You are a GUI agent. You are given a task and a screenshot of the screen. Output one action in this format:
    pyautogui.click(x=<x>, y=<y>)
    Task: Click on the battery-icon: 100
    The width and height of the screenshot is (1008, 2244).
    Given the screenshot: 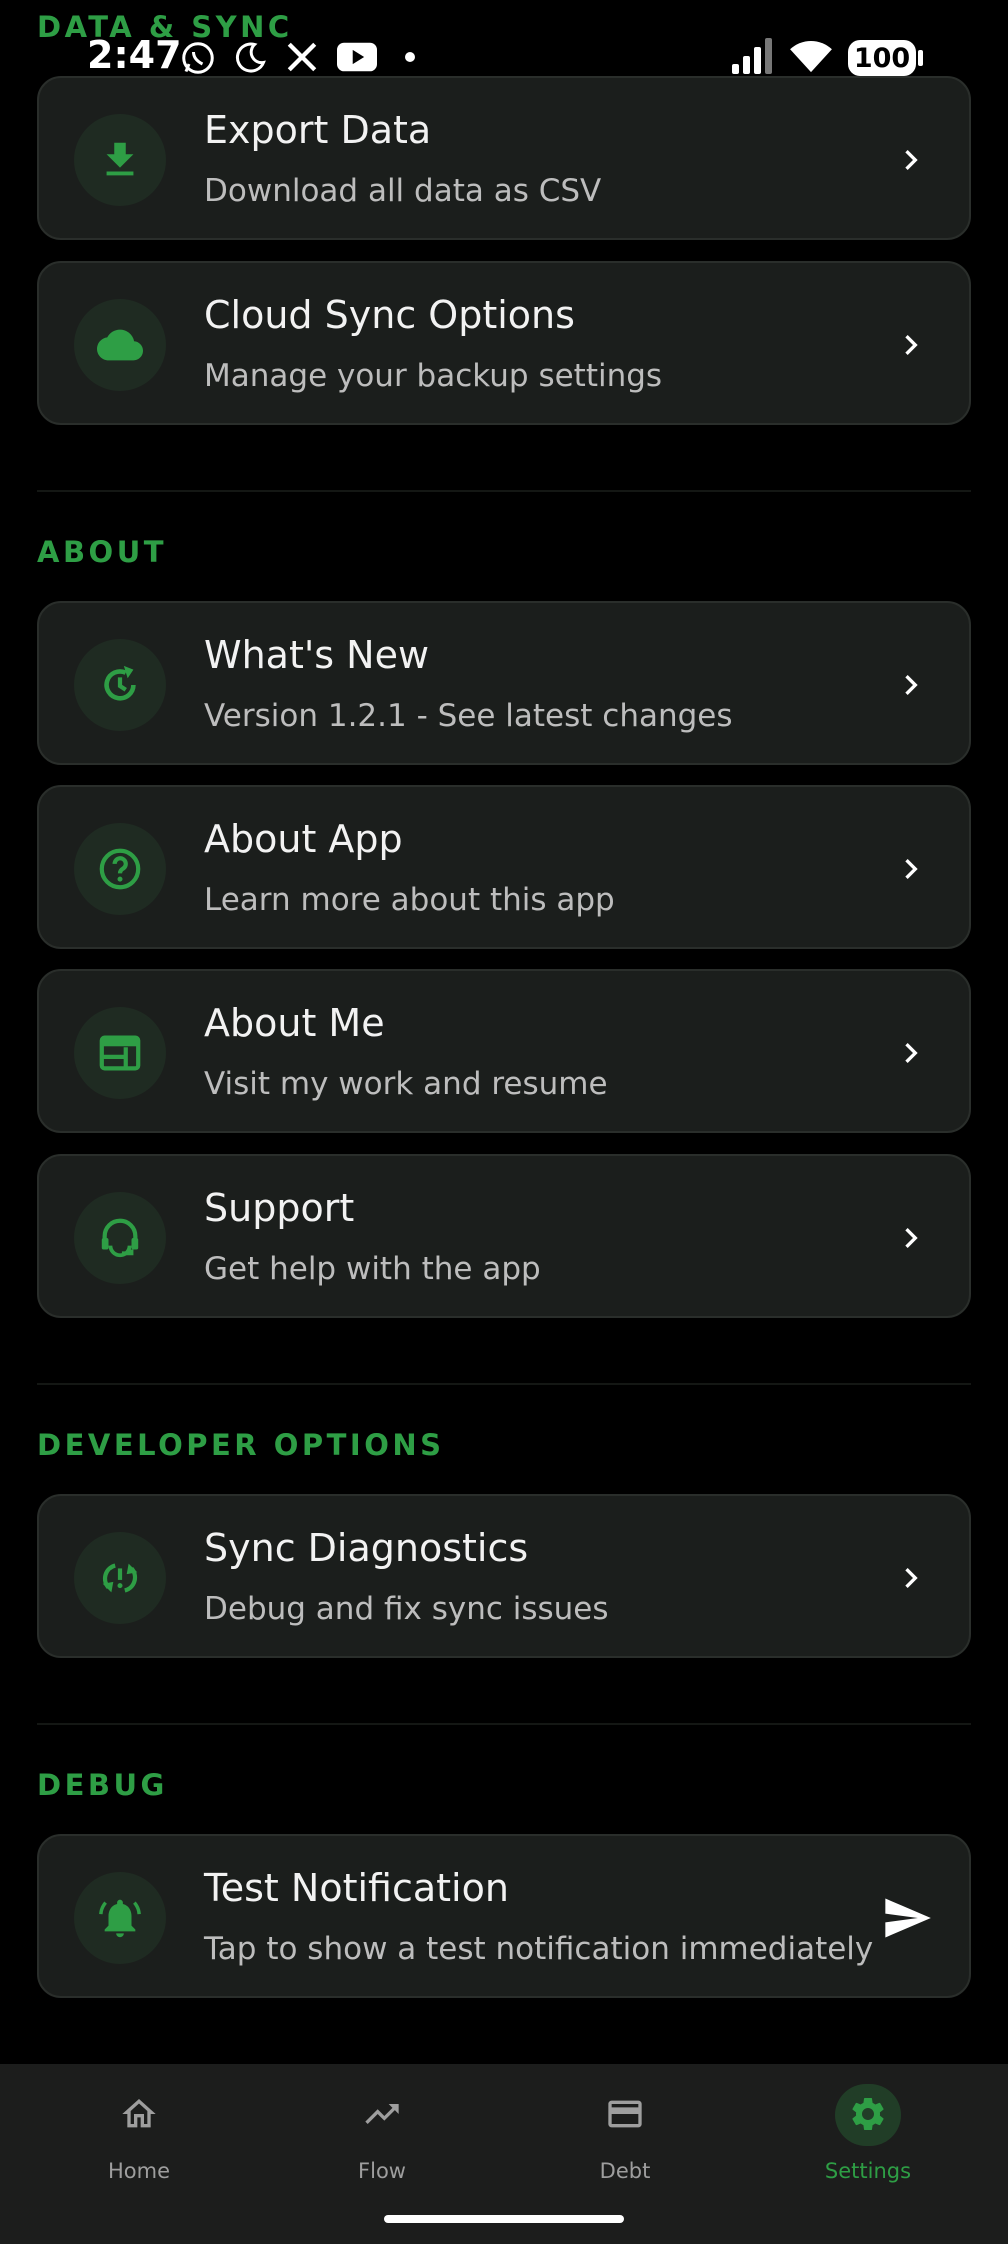 What is the action you would take?
    pyautogui.click(x=882, y=58)
    